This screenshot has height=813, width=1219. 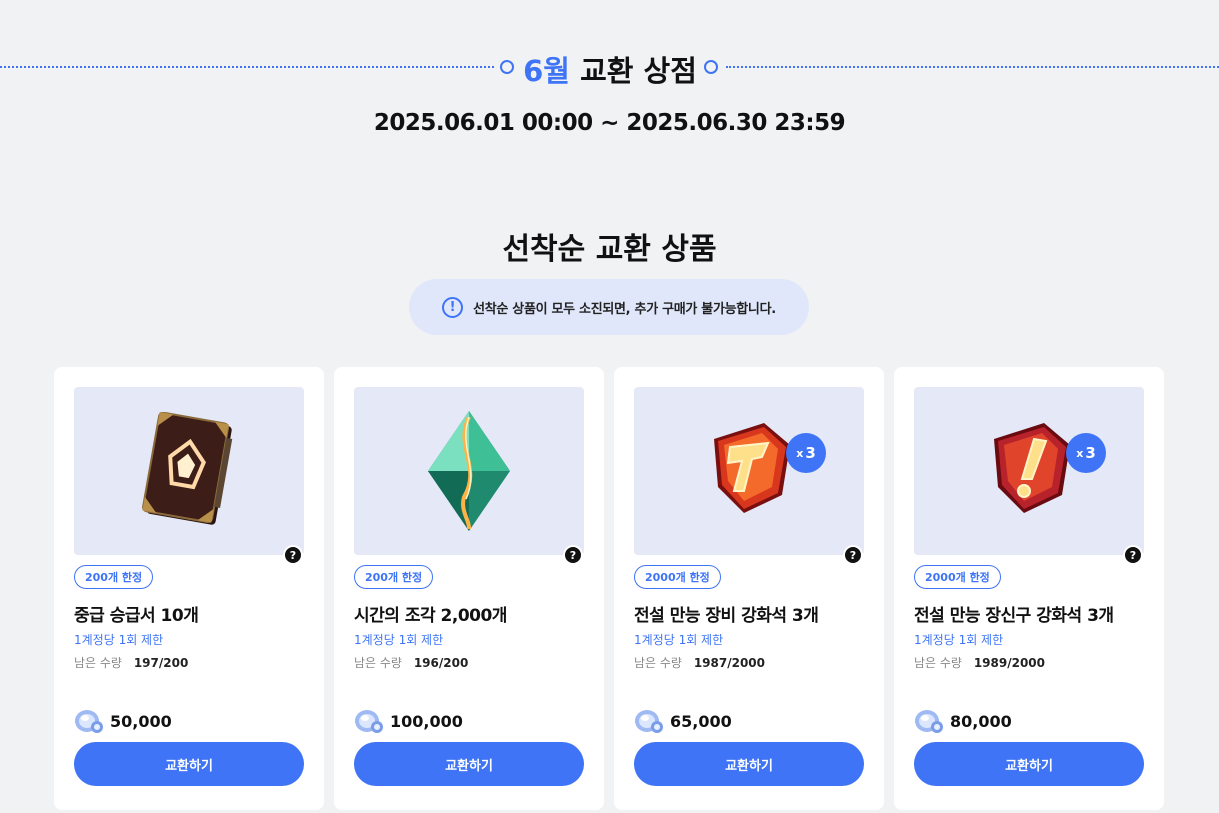 What do you see at coordinates (609, 249) in the screenshot?
I see `section-title: 선착순 교환 상품` at bounding box center [609, 249].